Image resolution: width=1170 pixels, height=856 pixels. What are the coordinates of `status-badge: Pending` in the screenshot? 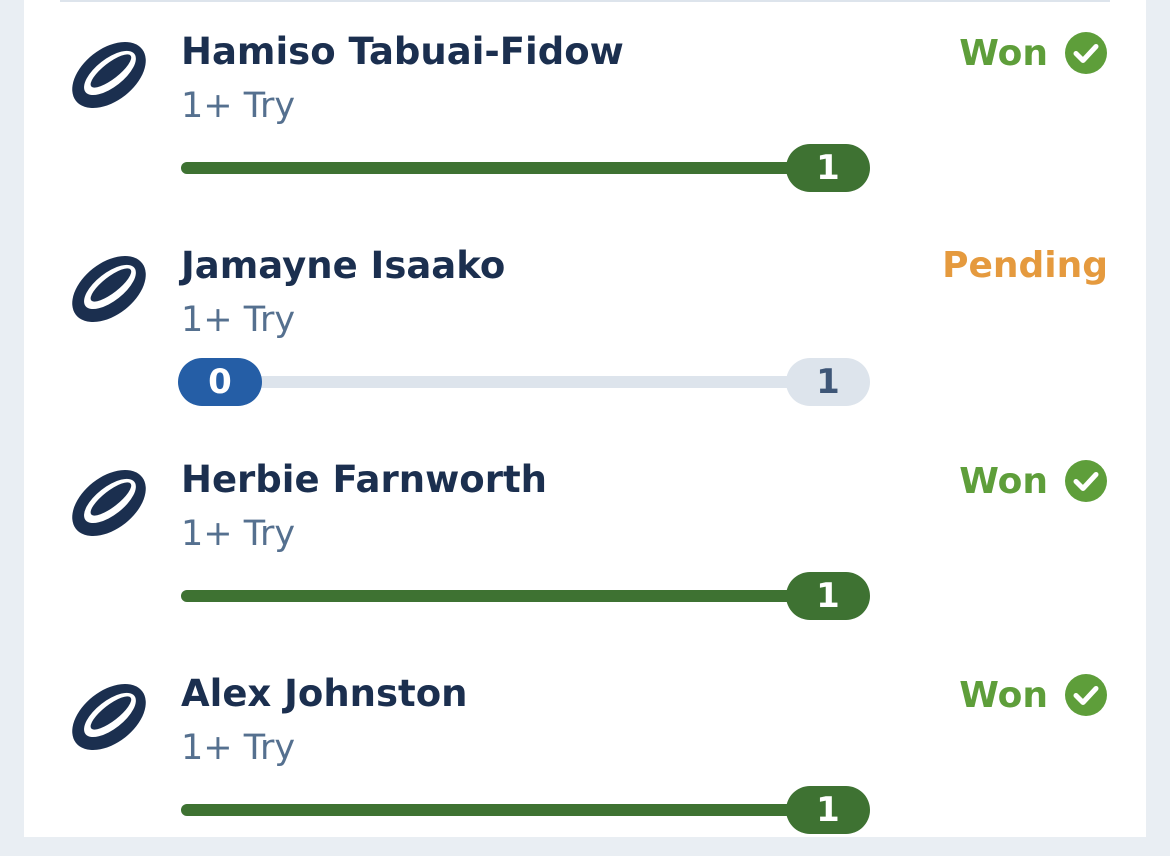 It's located at (1025, 265).